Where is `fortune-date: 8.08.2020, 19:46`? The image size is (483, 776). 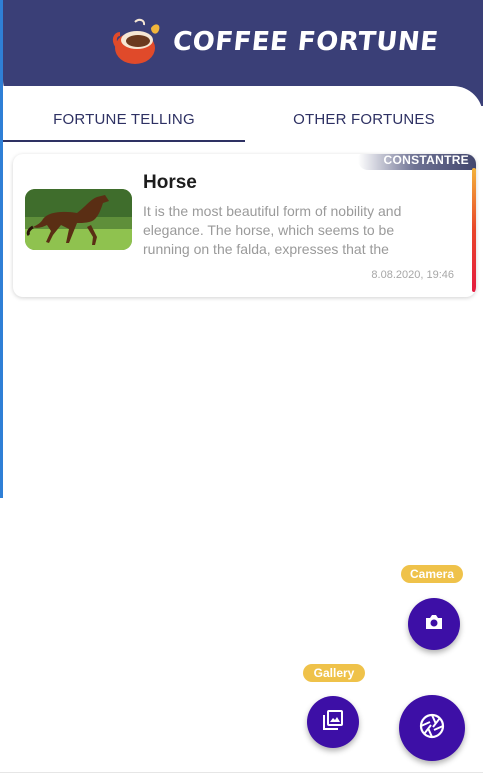
fortune-date: 8.08.2020, 19:46 is located at coordinates (412, 275).